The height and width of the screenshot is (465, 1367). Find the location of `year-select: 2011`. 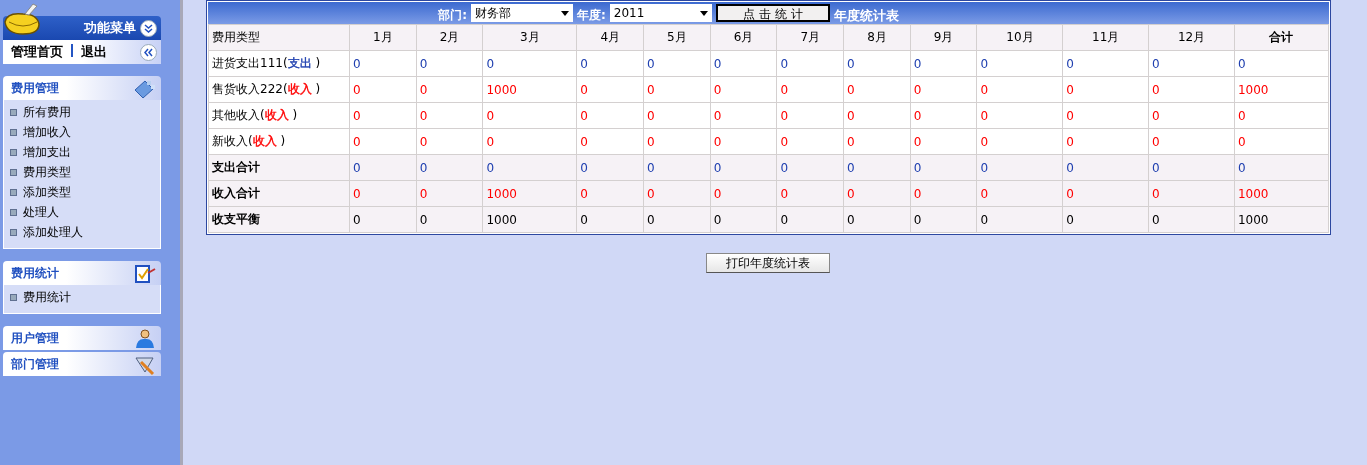

year-select: 2011 is located at coordinates (660, 13).